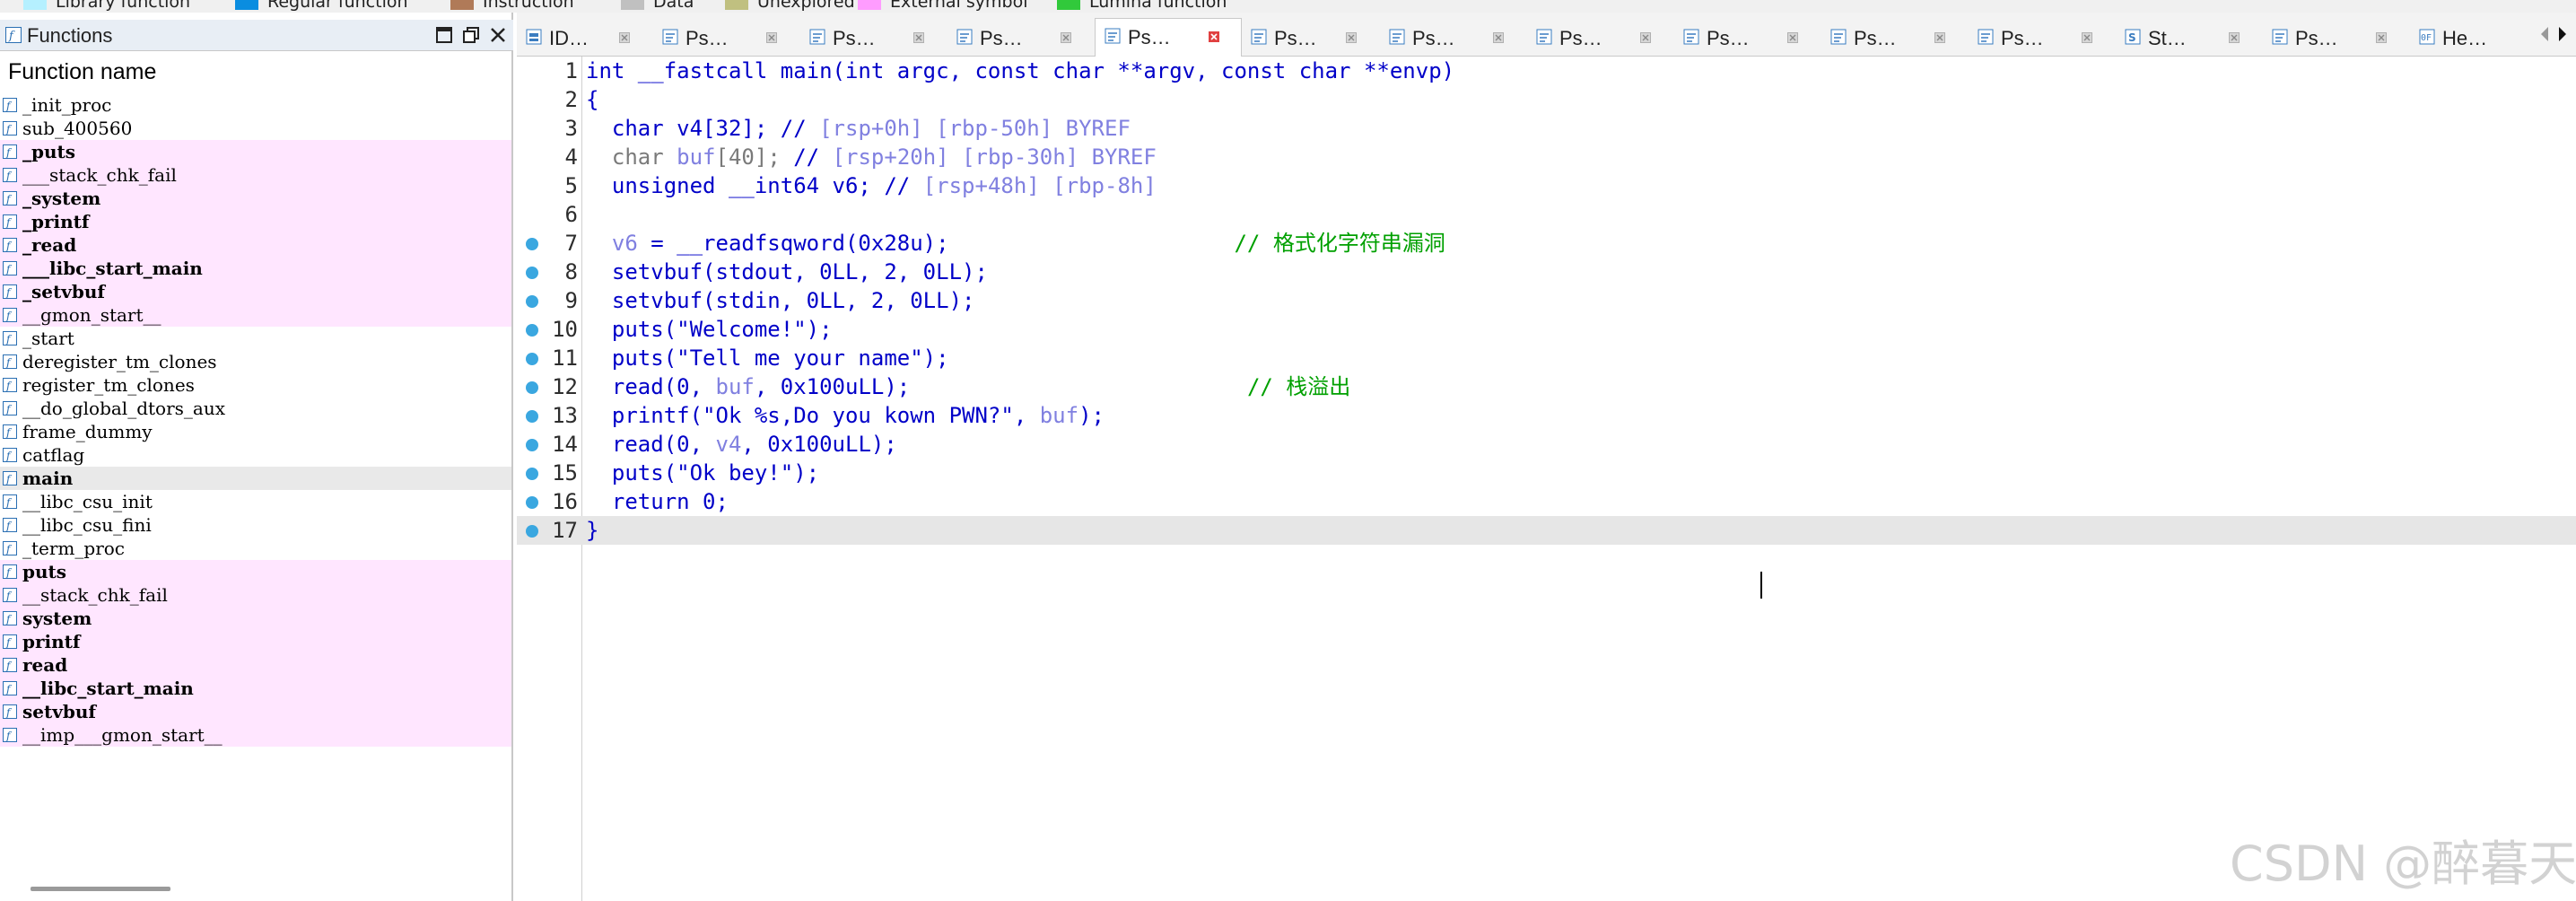 This screenshot has height=901, width=2576. Describe the element at coordinates (256, 221) in the screenshot. I see `function-list-item: f _printf` at that location.